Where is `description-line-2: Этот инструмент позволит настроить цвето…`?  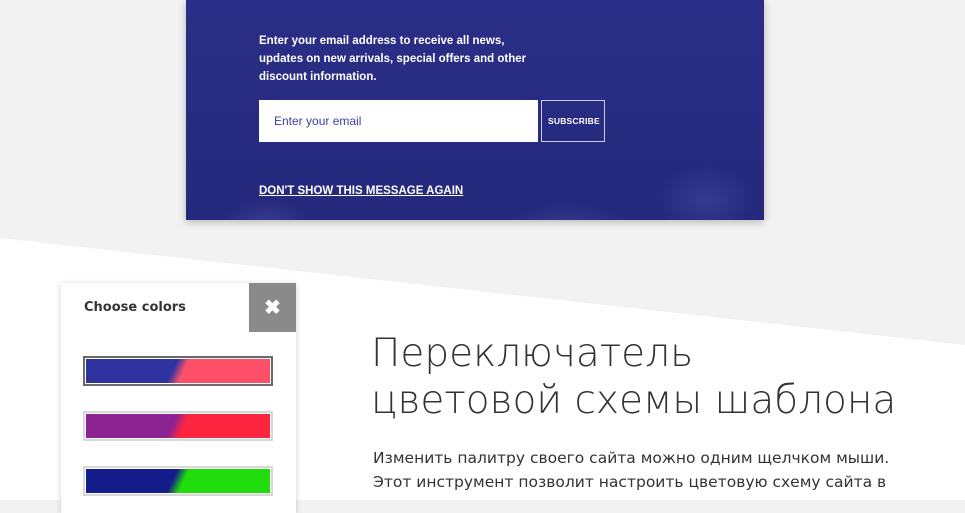
description-line-2: Этот инструмент позволит настроить цвето… is located at coordinates (630, 482).